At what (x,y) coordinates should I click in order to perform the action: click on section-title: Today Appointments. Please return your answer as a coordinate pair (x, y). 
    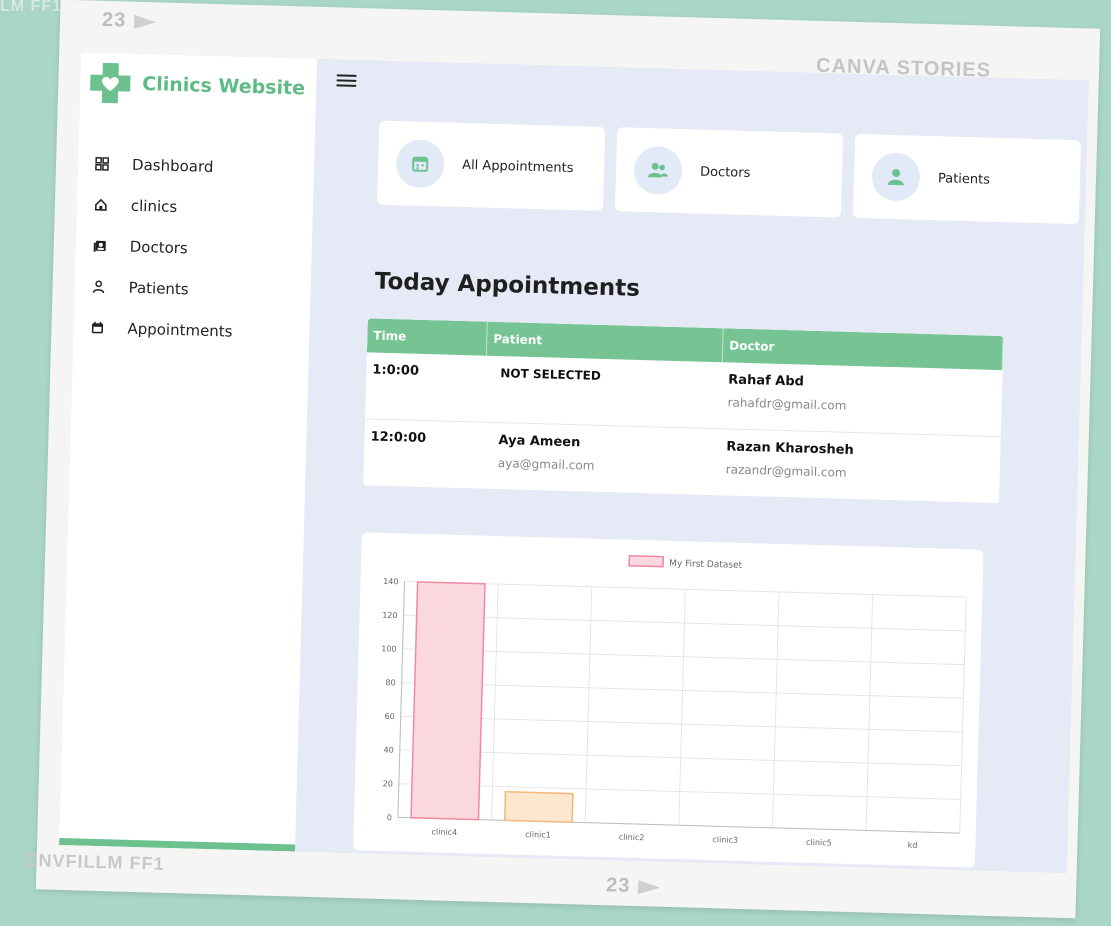
    Looking at the image, I should click on (507, 285).